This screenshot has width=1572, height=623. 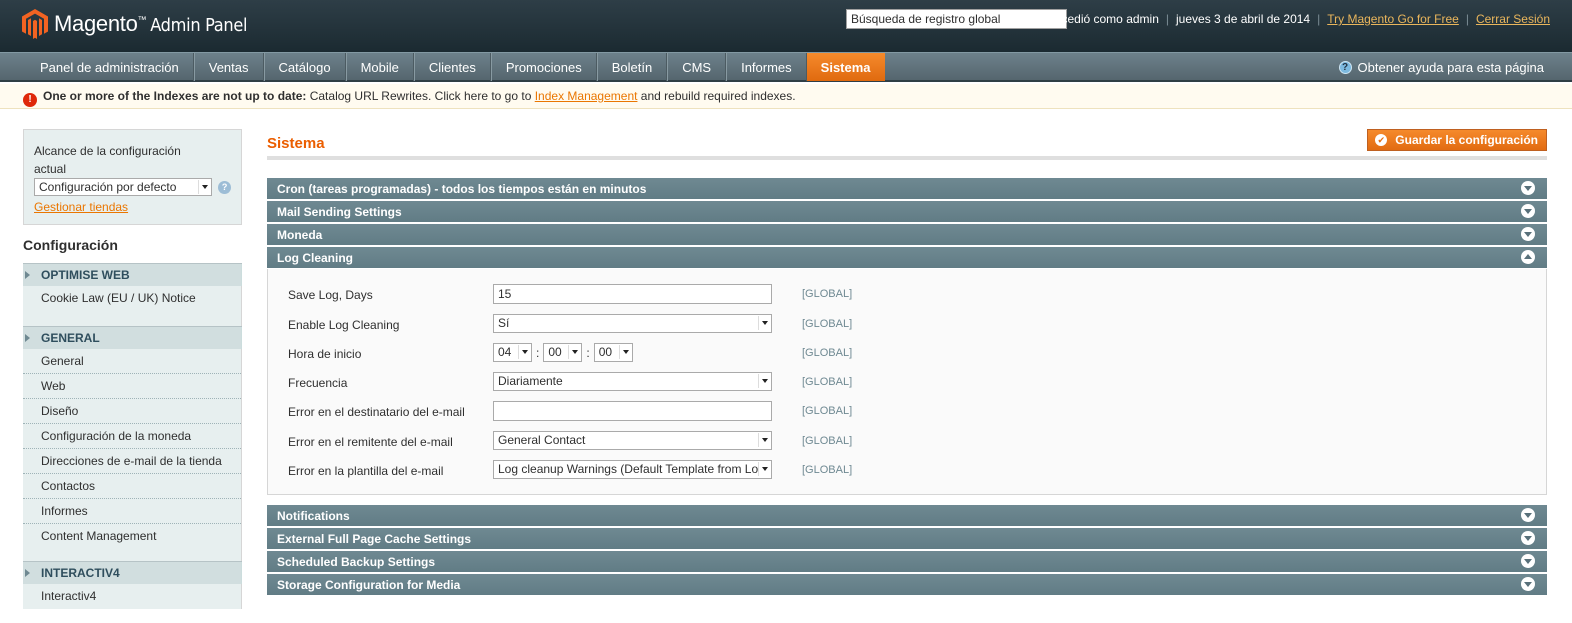 What do you see at coordinates (907, 211) in the screenshot?
I see `section-mail-sending: Mail Sending Settings` at bounding box center [907, 211].